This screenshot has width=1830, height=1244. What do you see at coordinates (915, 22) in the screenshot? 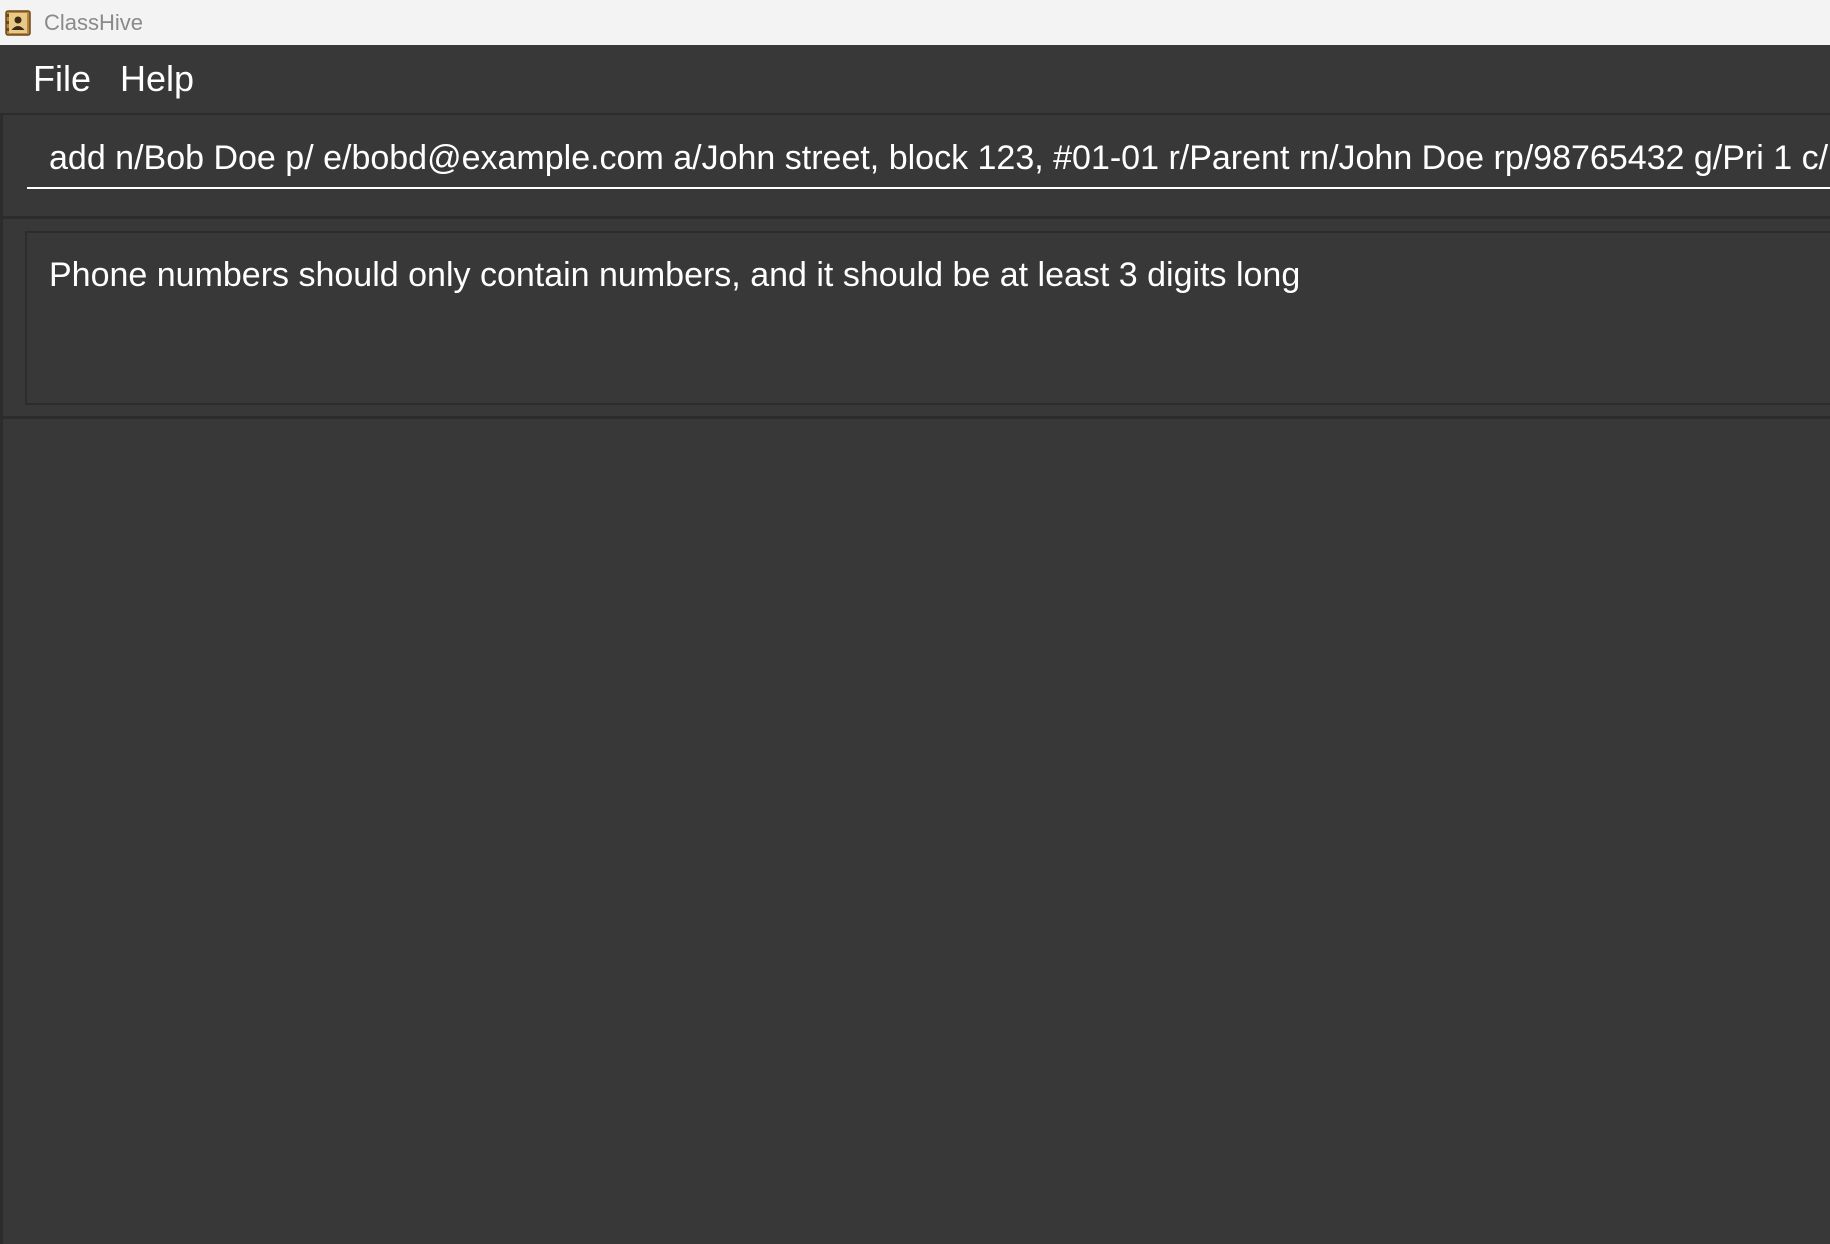
I see `title-bar: ClassHive` at bounding box center [915, 22].